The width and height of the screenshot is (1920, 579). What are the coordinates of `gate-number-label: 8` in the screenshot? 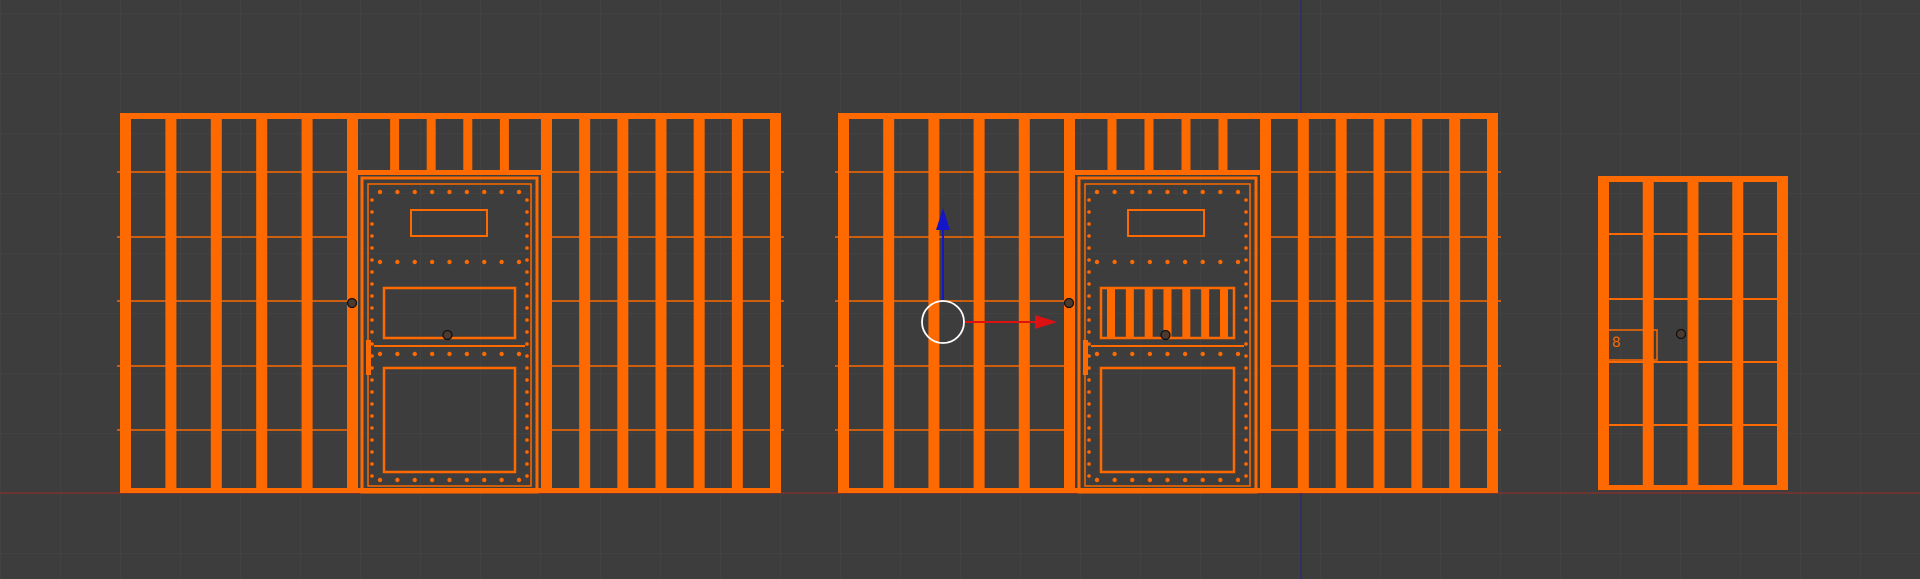 It's located at (1616, 343).